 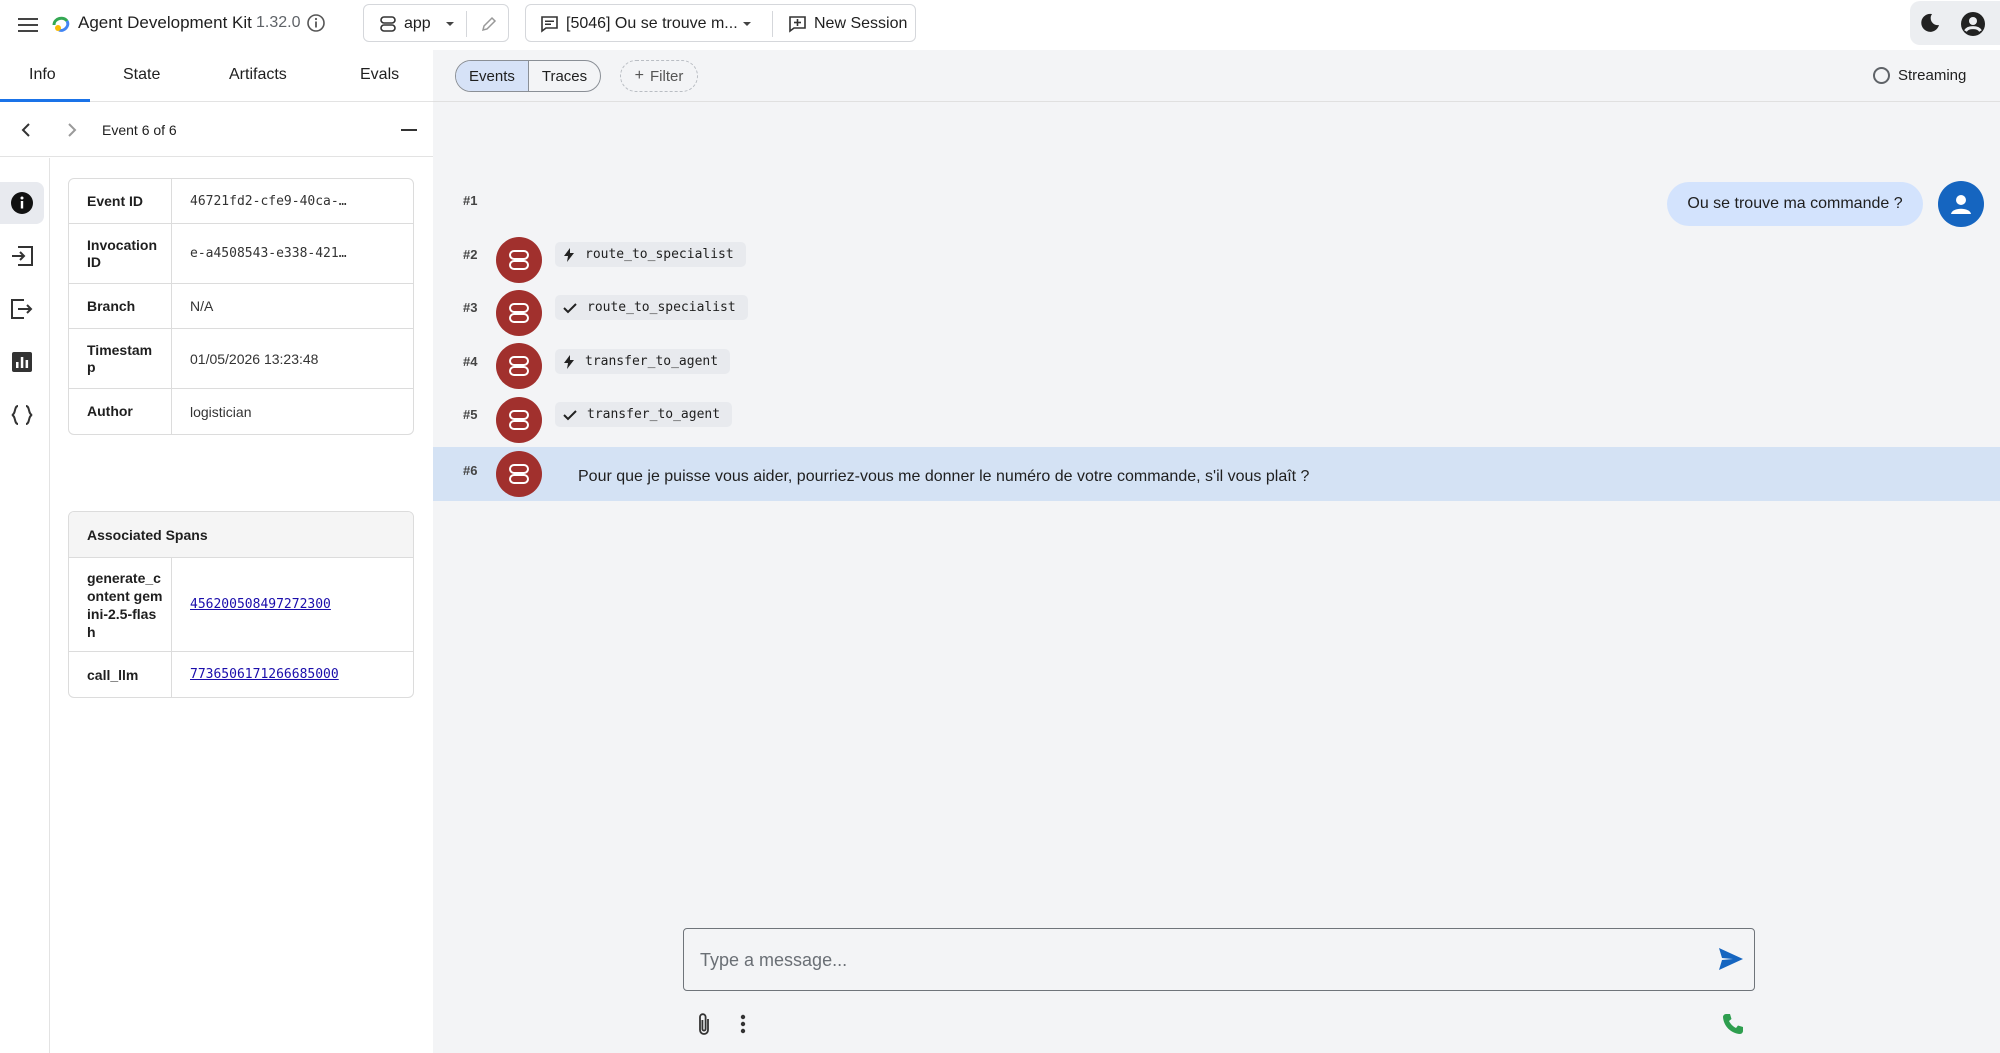 I want to click on adk-logo-icon, so click(x=61, y=24).